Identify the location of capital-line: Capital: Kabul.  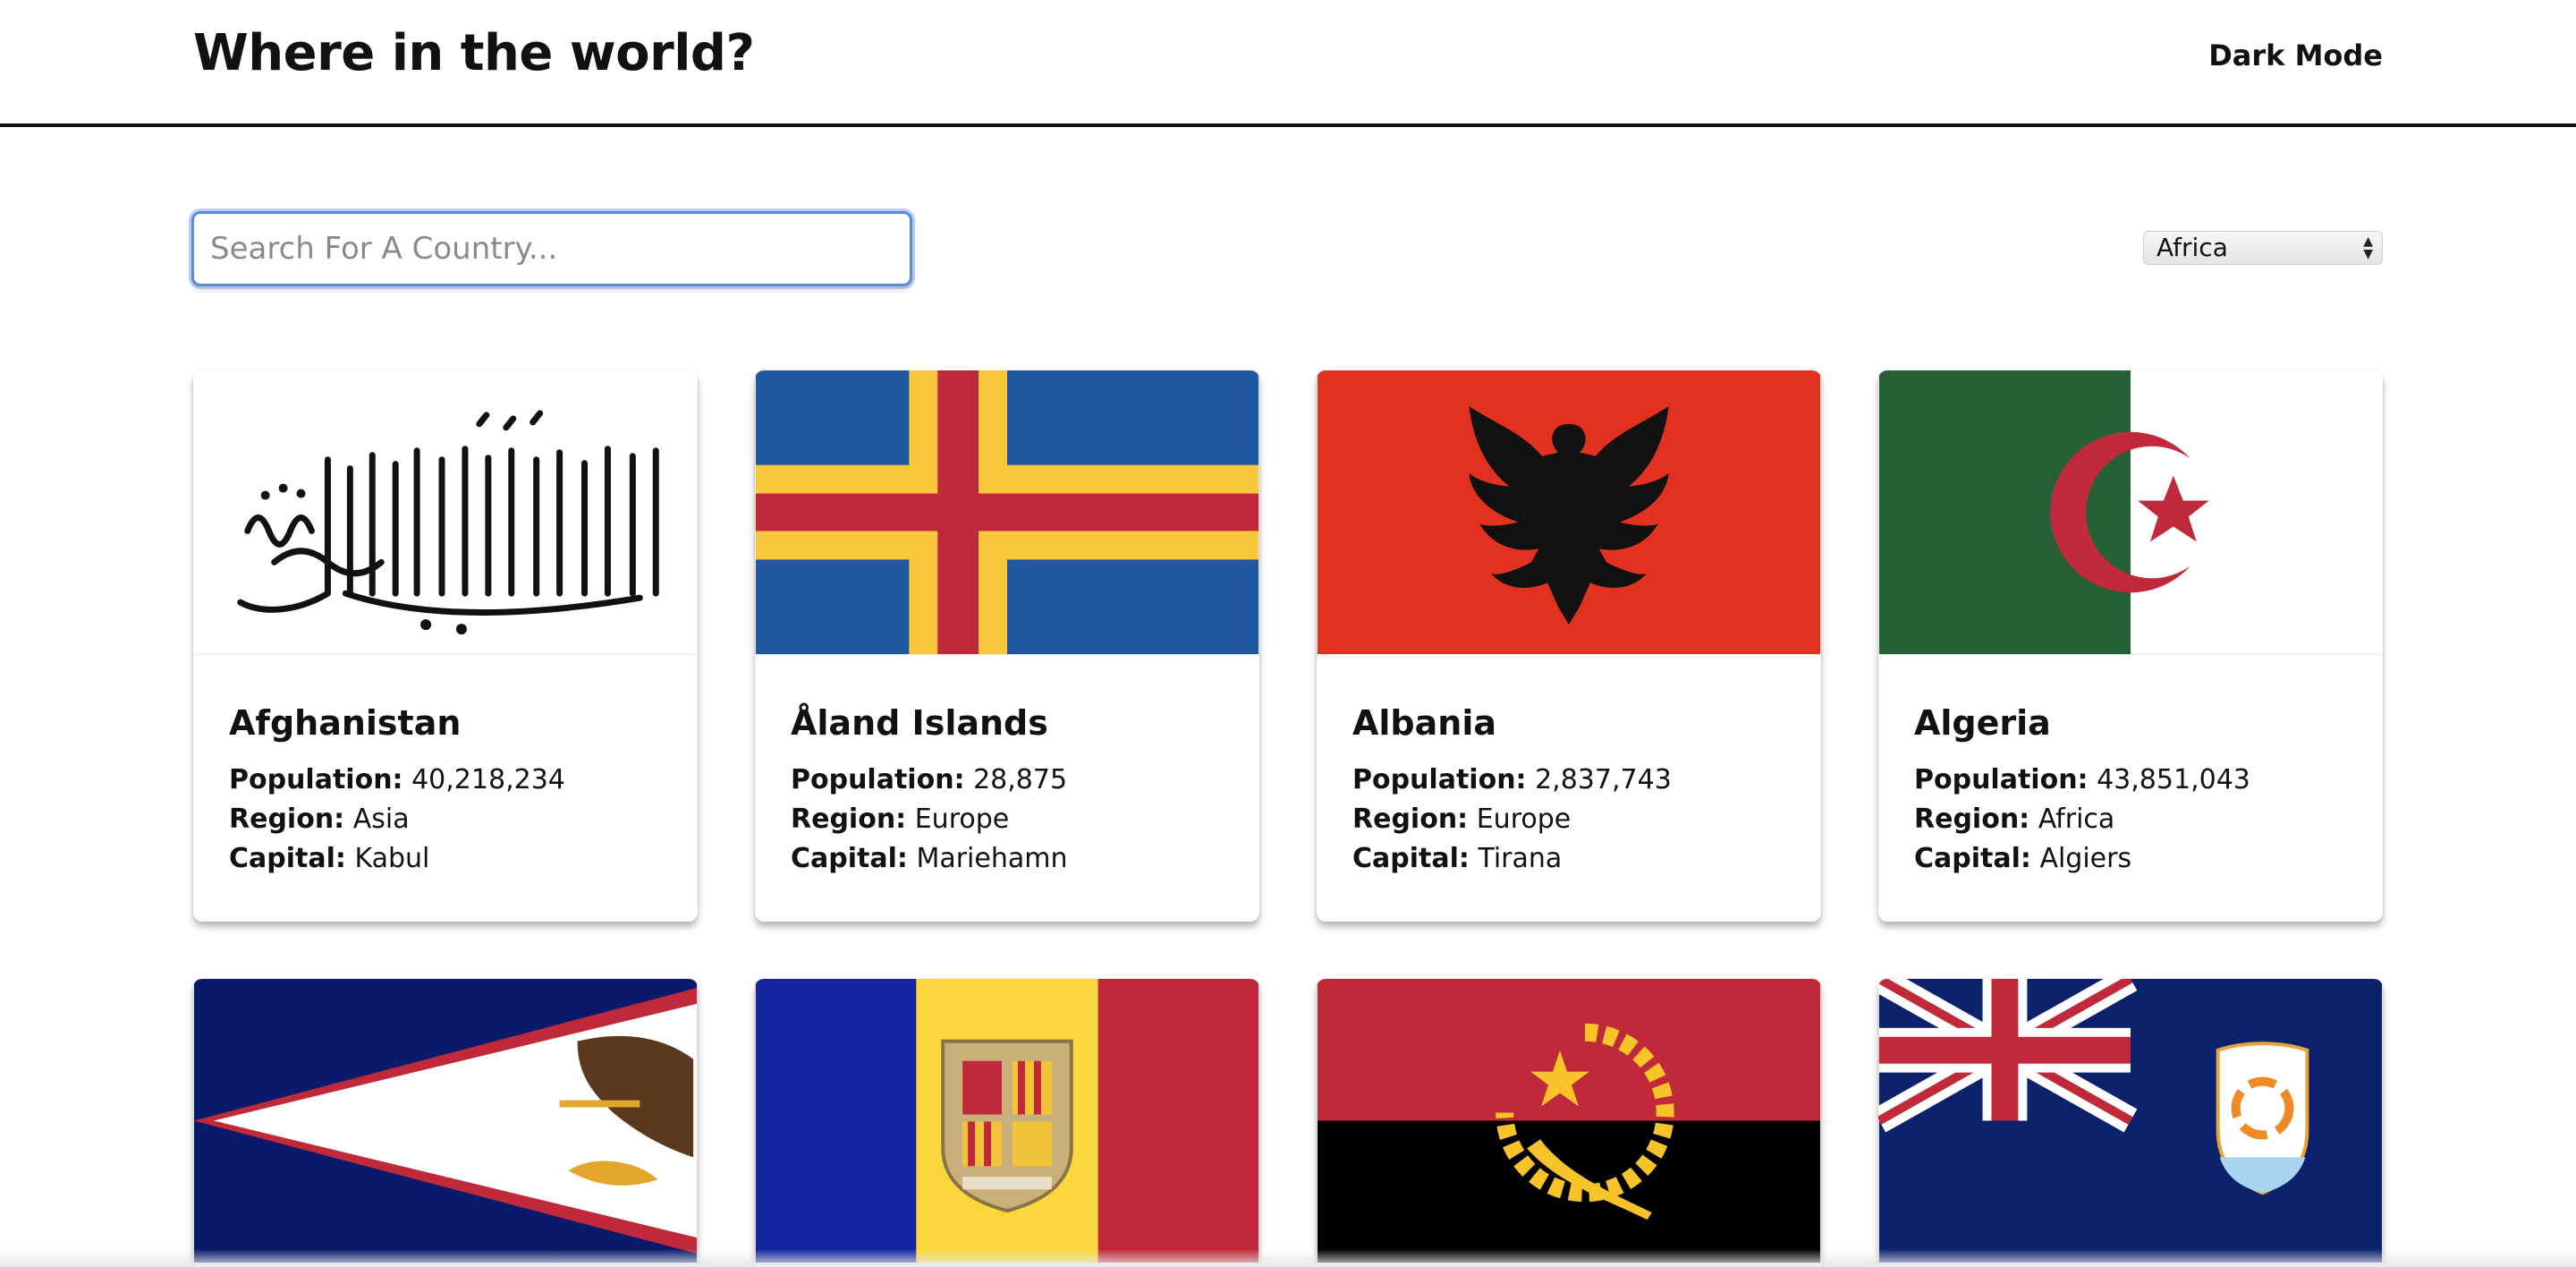
(445, 859).